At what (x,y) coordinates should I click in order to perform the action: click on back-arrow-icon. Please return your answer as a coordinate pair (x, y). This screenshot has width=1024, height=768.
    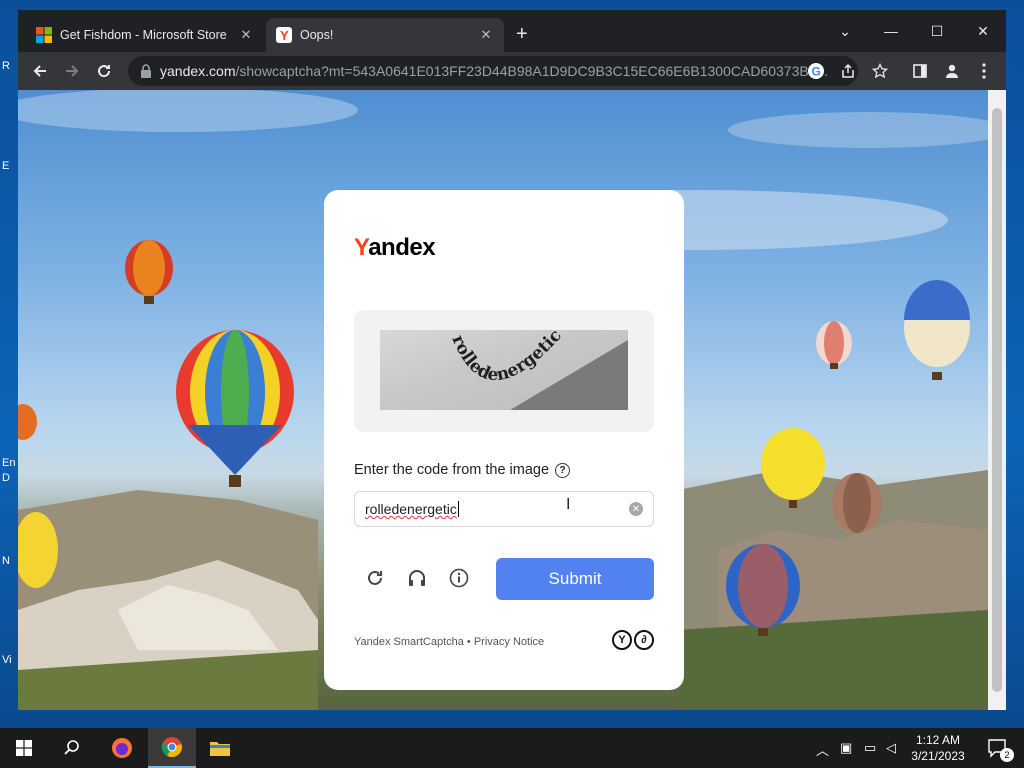
    Looking at the image, I should click on (39, 71).